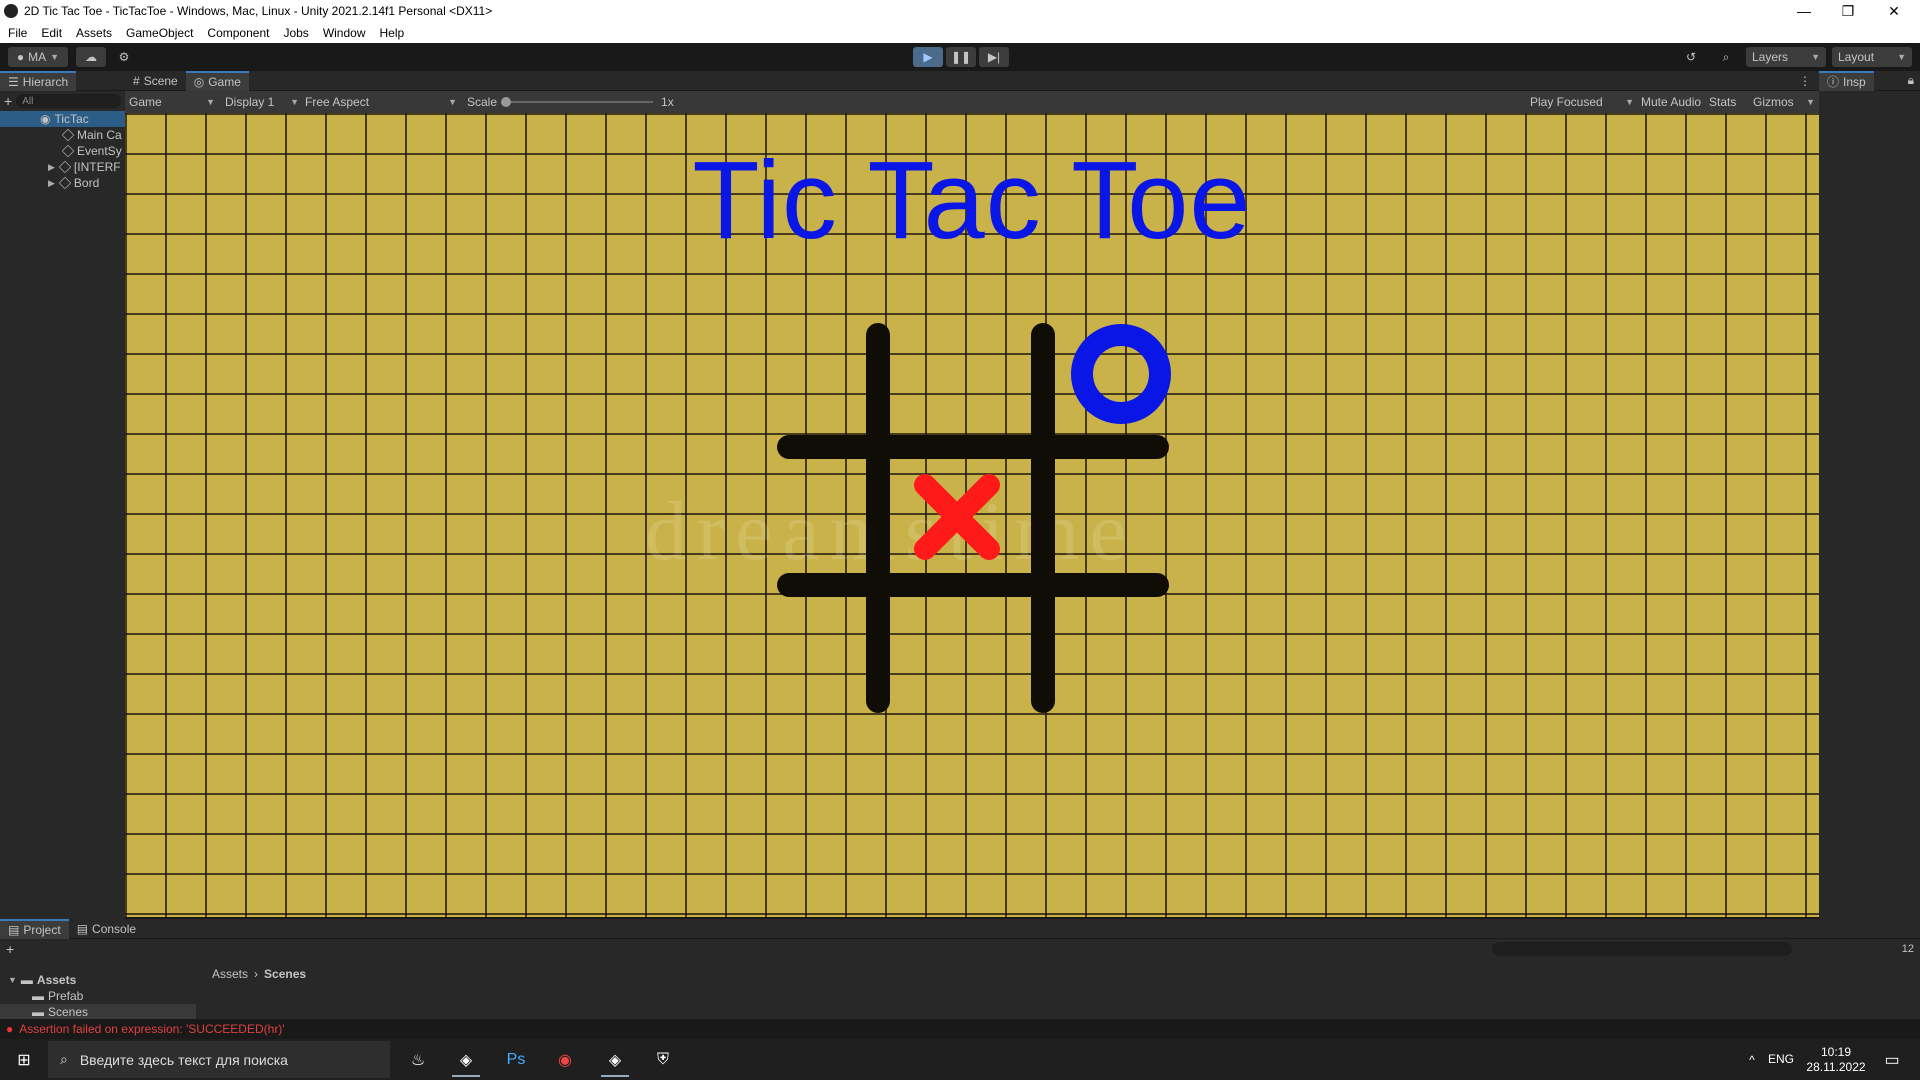 The image size is (1920, 1080). I want to click on steam-icon: ♨, so click(418, 1060).